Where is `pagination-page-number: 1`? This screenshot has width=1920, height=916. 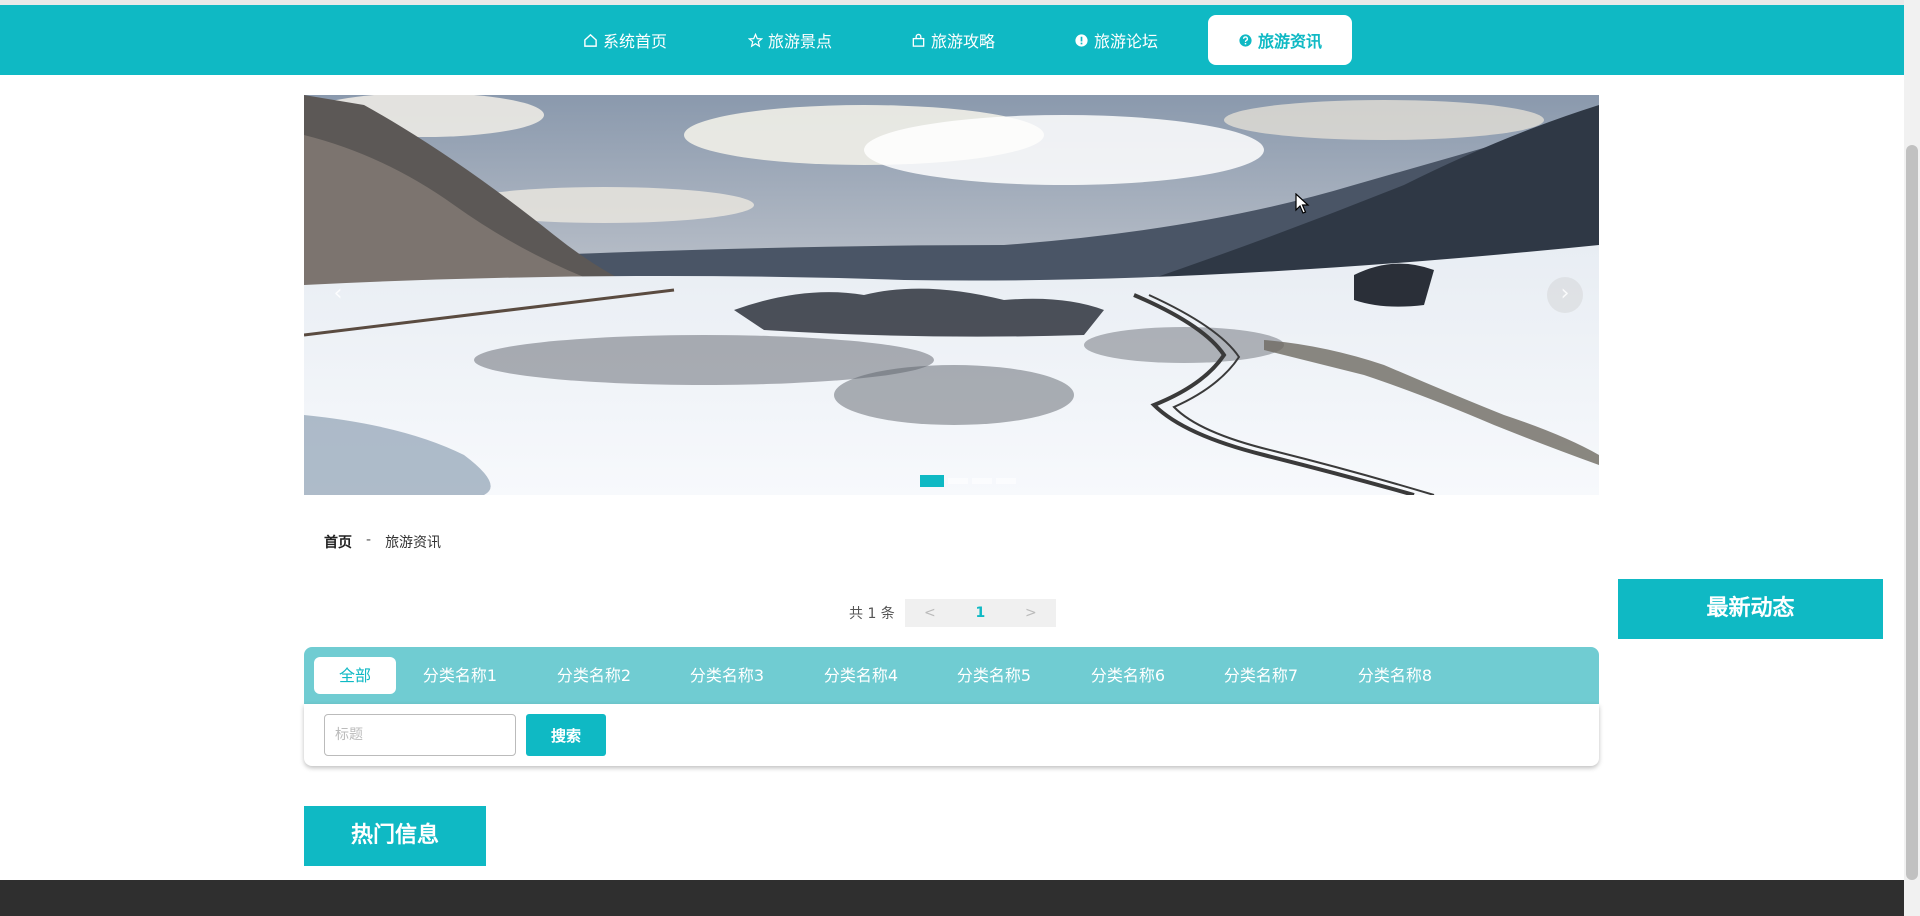
pagination-page-number: 1 is located at coordinates (980, 613).